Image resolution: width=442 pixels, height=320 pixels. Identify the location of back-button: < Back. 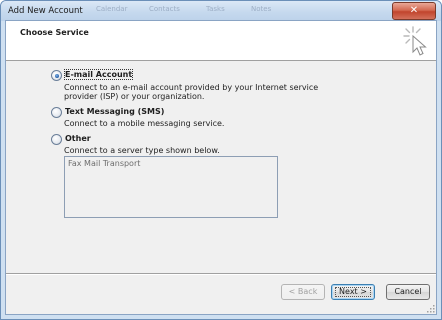
(303, 292).